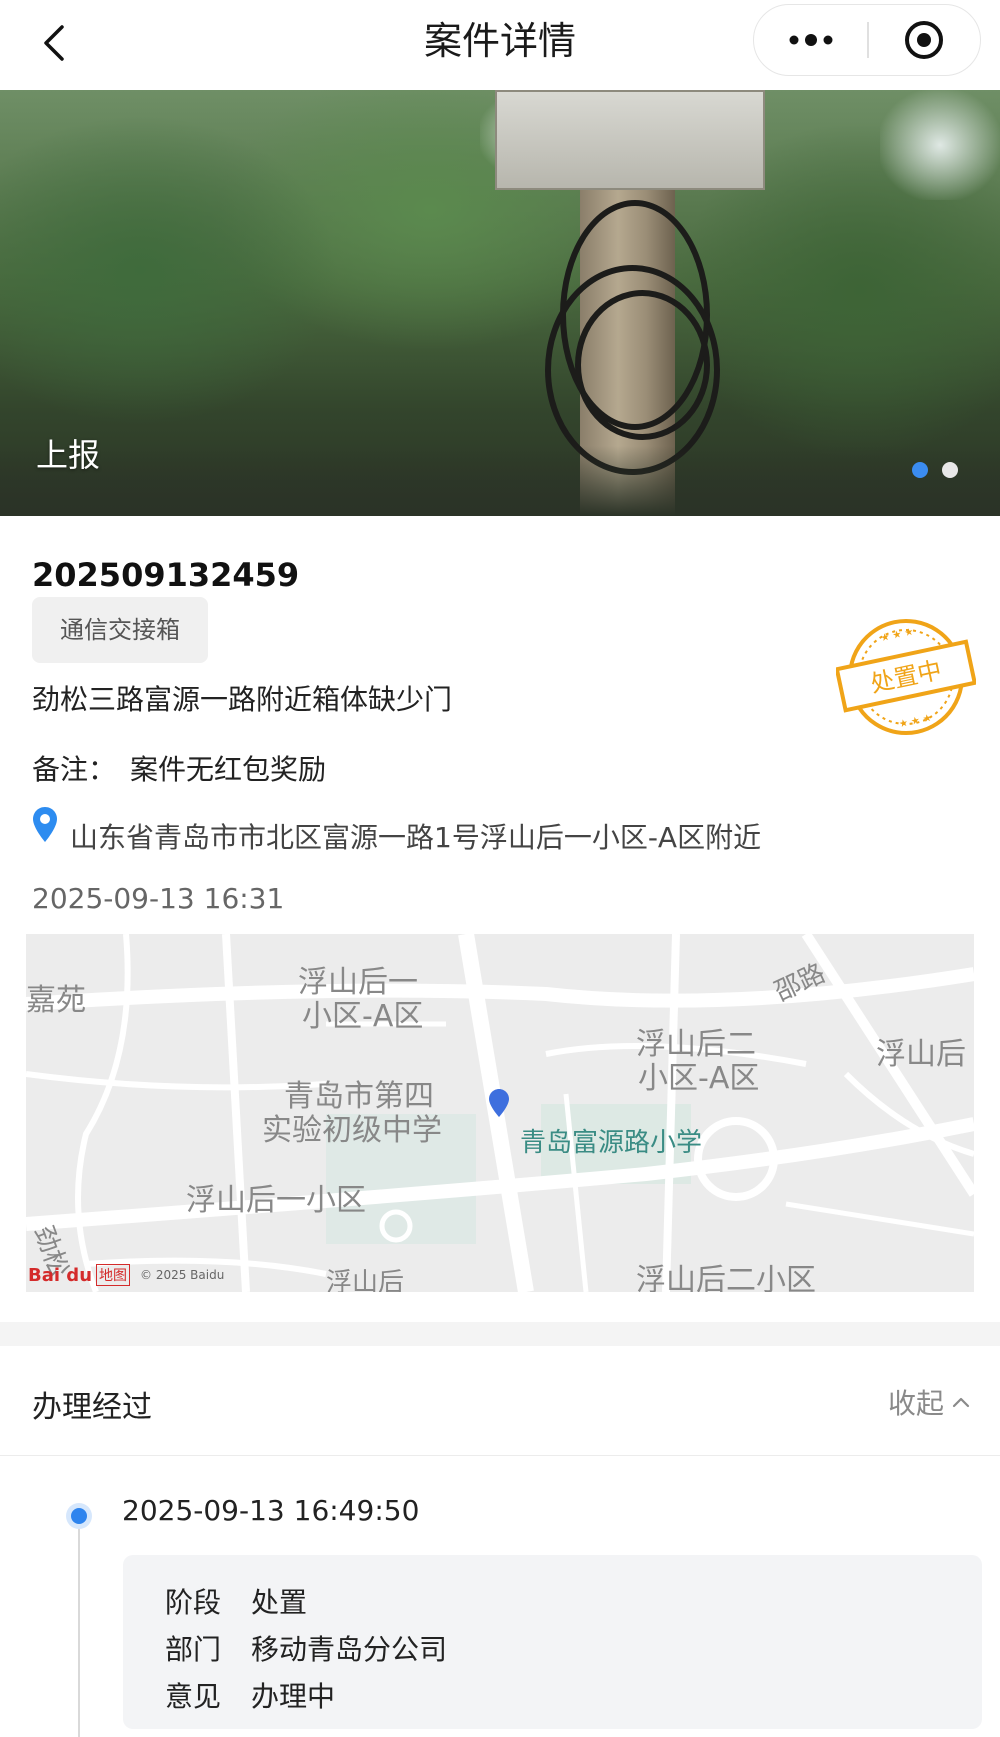 The height and width of the screenshot is (1737, 1000). I want to click on entry-row-department: 部门 移动青岛分公司, so click(552, 1649).